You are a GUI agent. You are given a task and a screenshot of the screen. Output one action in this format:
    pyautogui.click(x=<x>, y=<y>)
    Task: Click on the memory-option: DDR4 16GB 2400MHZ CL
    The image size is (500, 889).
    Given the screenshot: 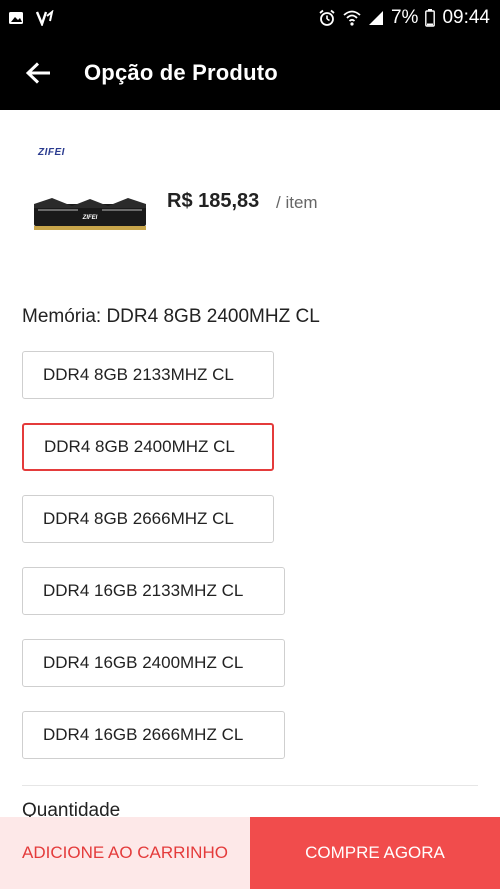 What is the action you would take?
    pyautogui.click(x=153, y=663)
    